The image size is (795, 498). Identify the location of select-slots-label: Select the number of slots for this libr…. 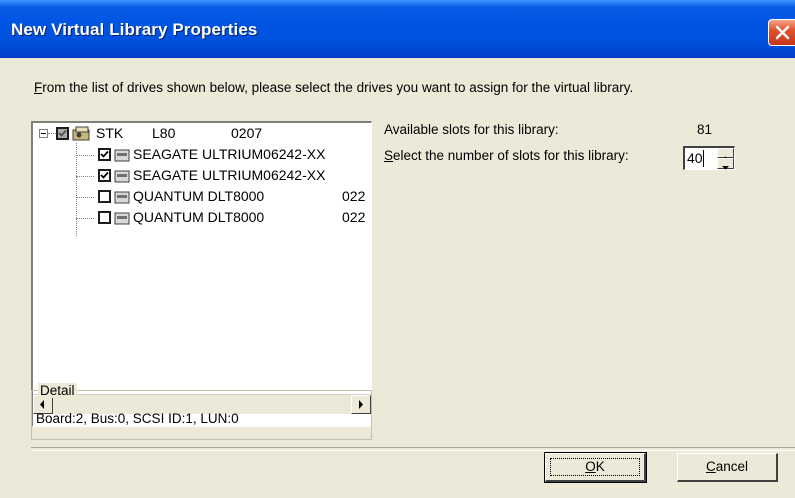
(506, 155).